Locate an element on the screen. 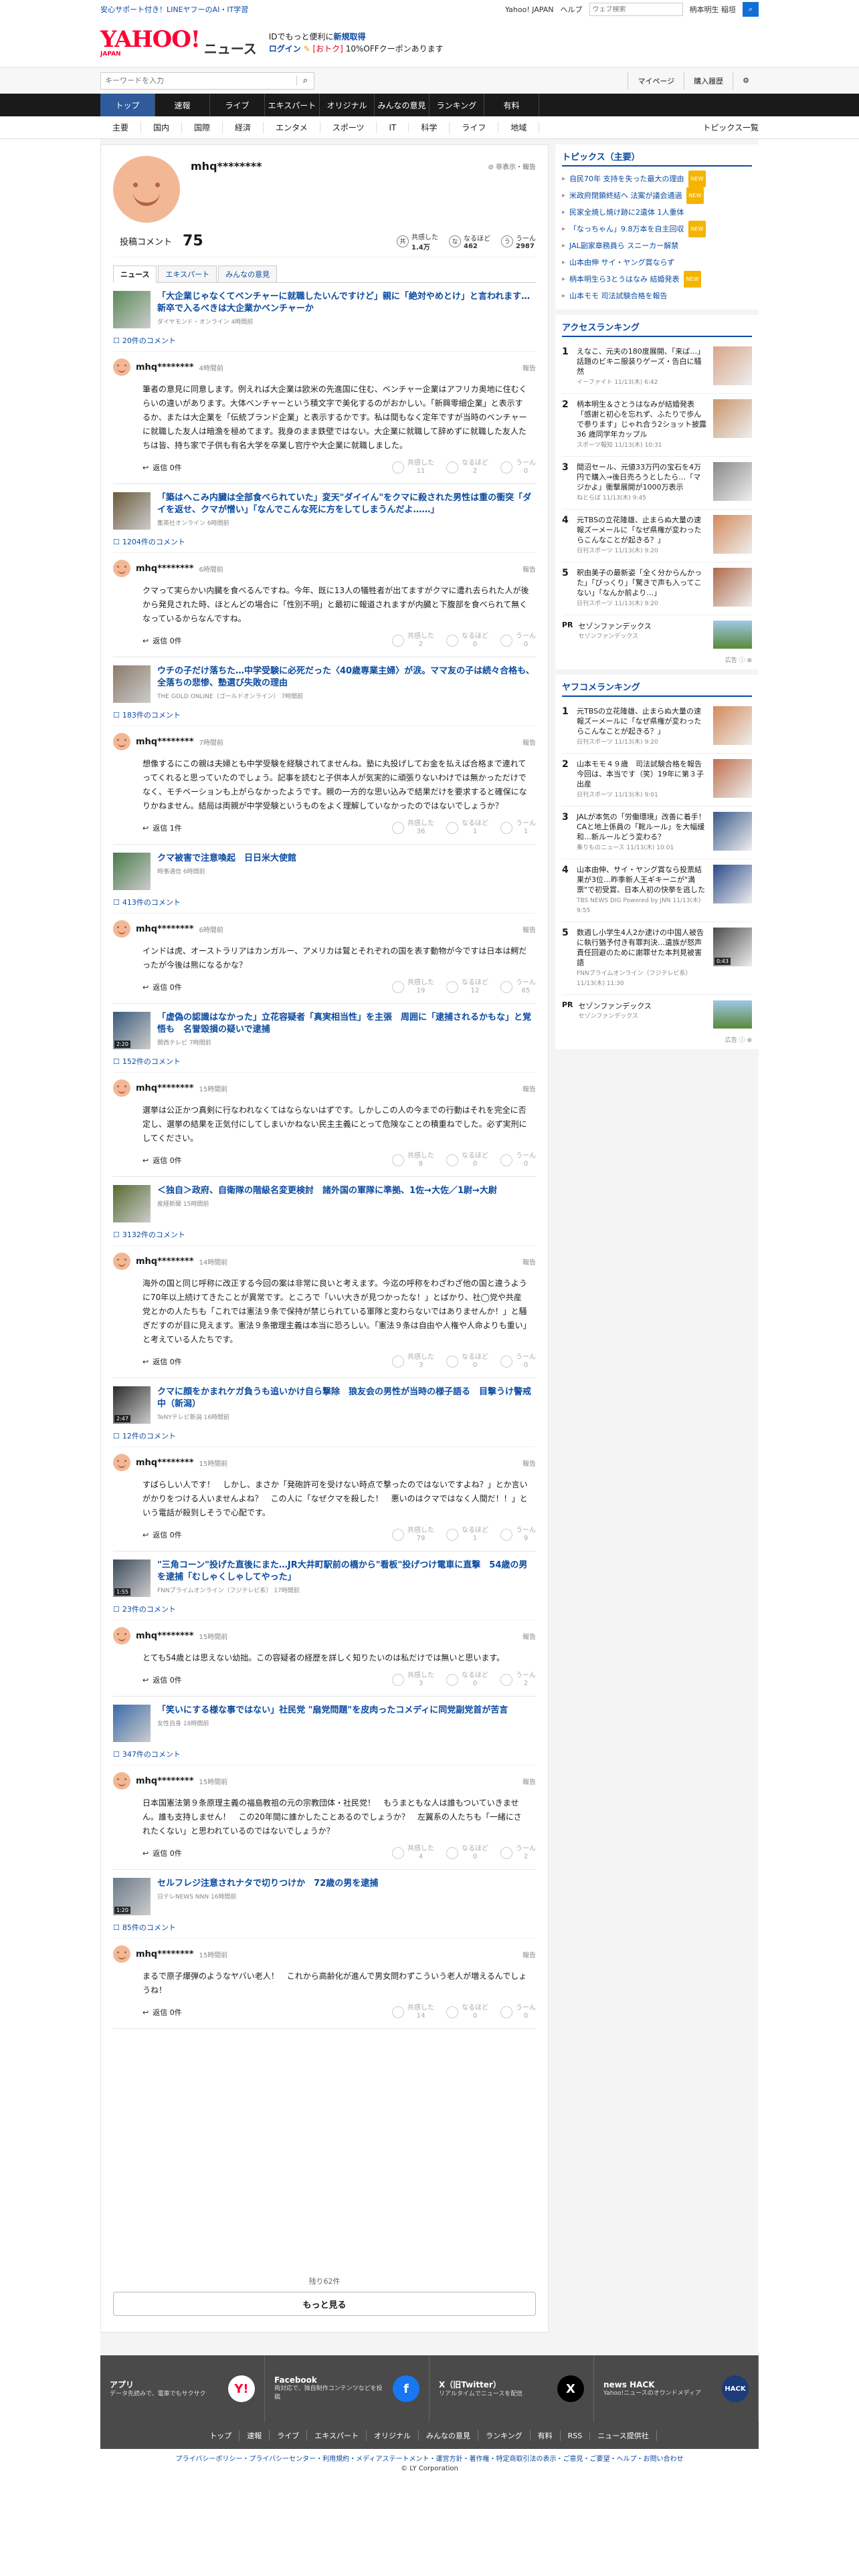 Image resolution: width=859 pixels, height=2576 pixels. help-link: ヘルプ is located at coordinates (572, 9).